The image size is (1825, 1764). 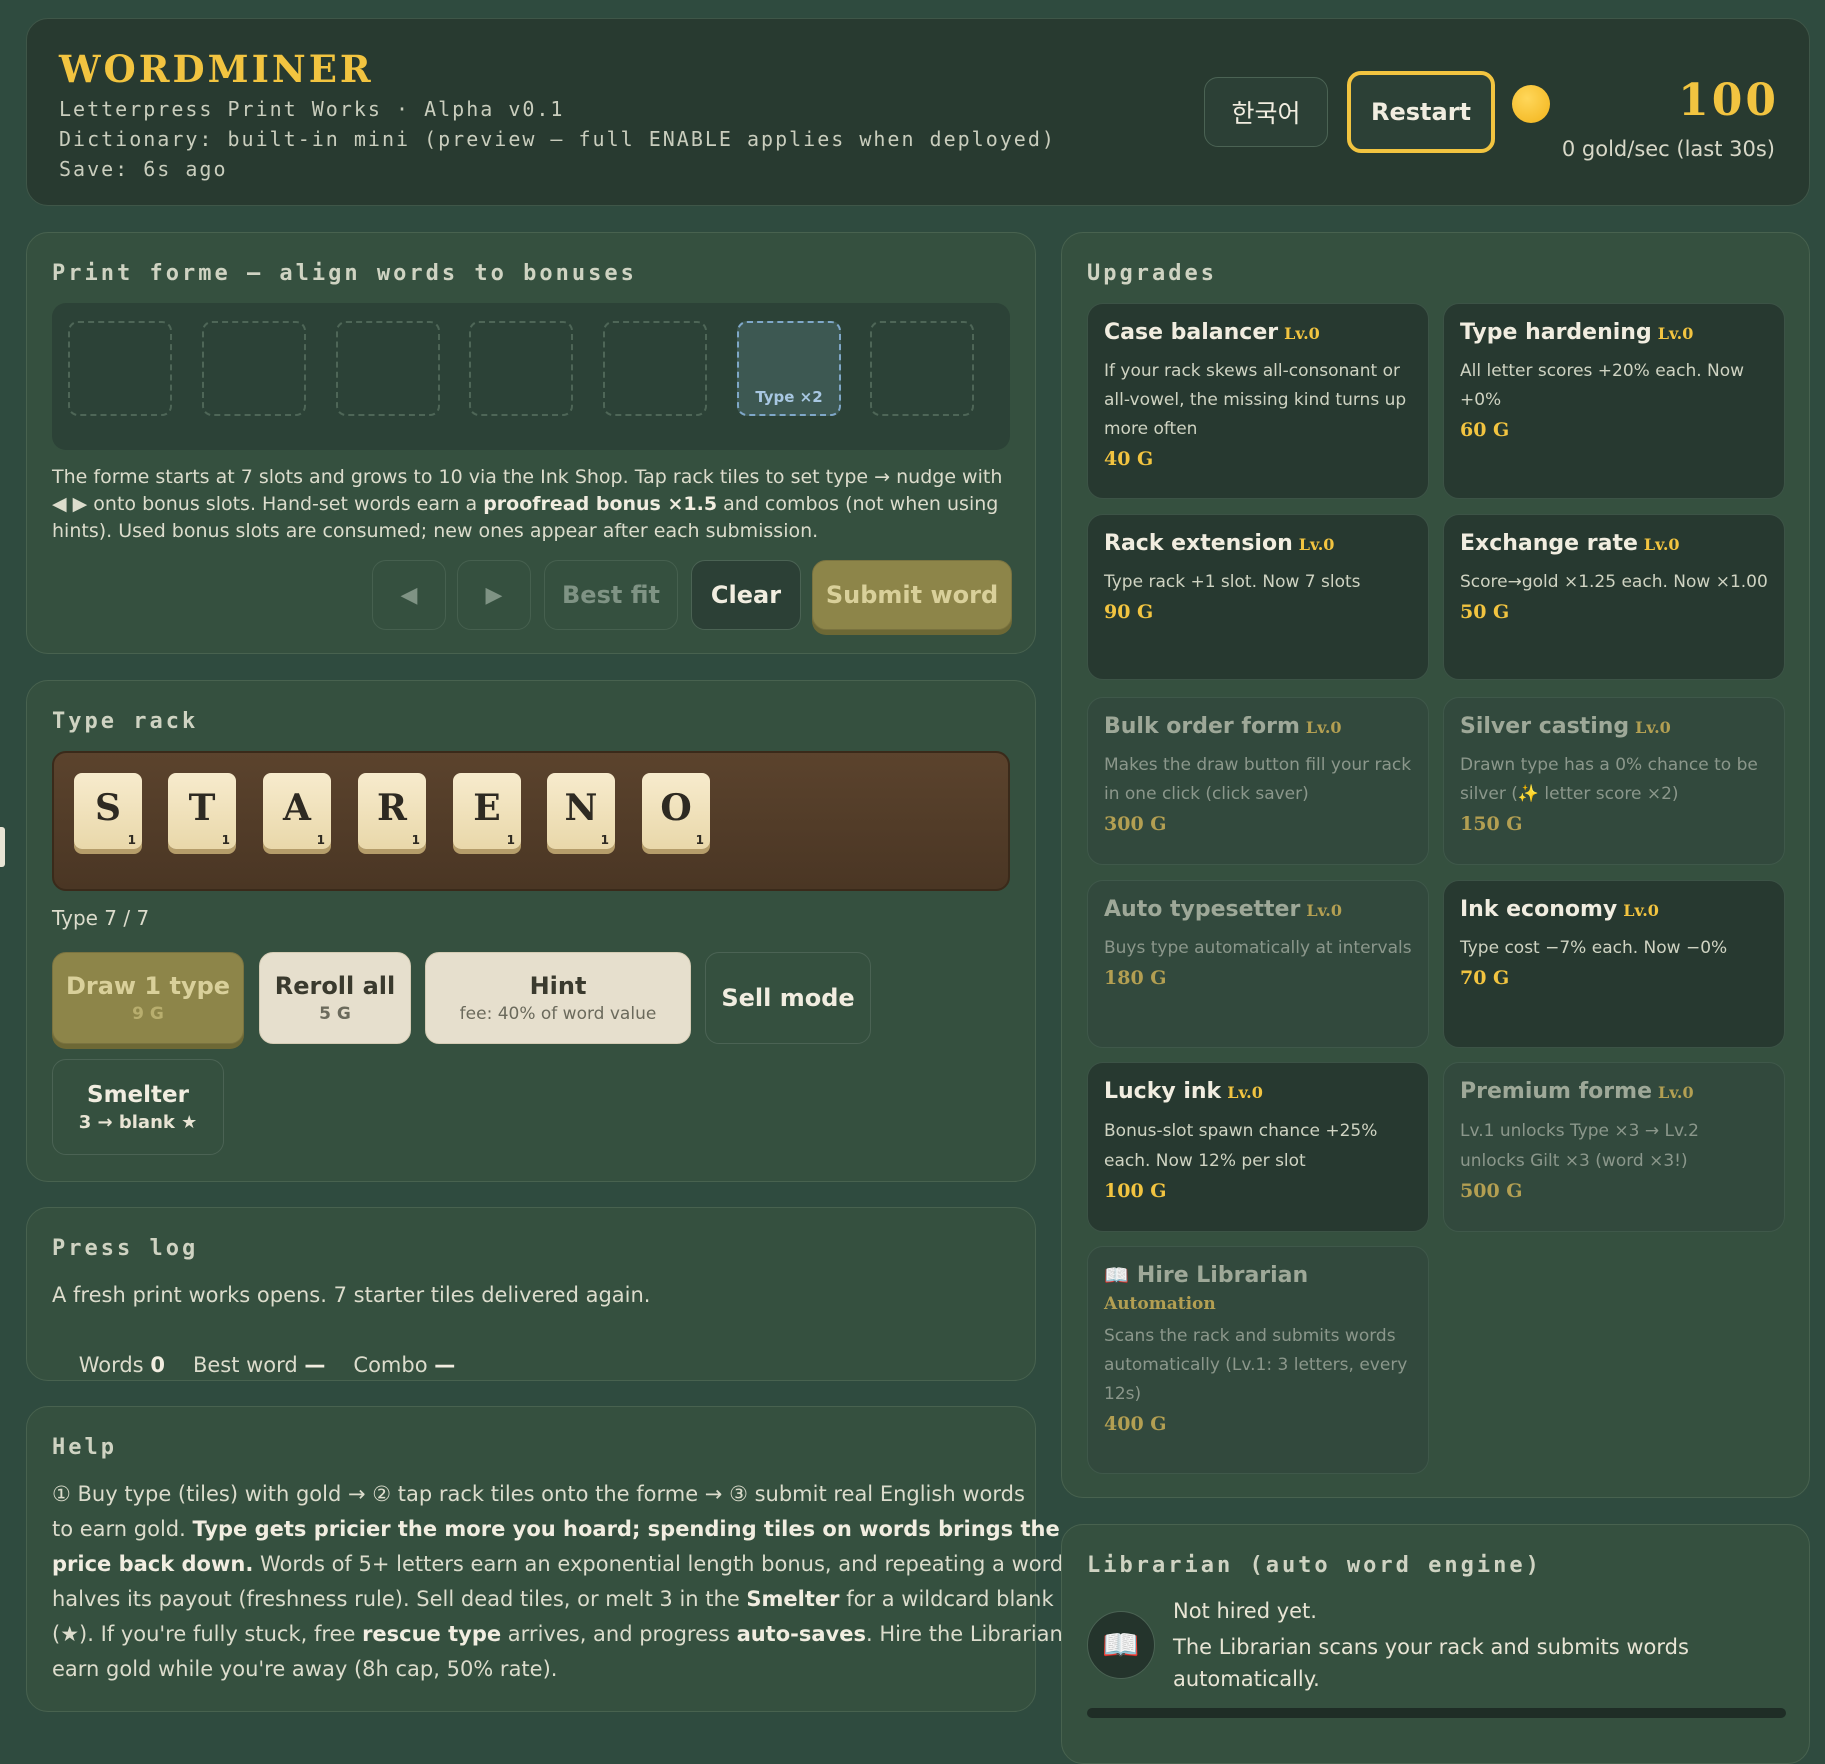 I want to click on best-fit-button: Best fit, so click(x=611, y=595).